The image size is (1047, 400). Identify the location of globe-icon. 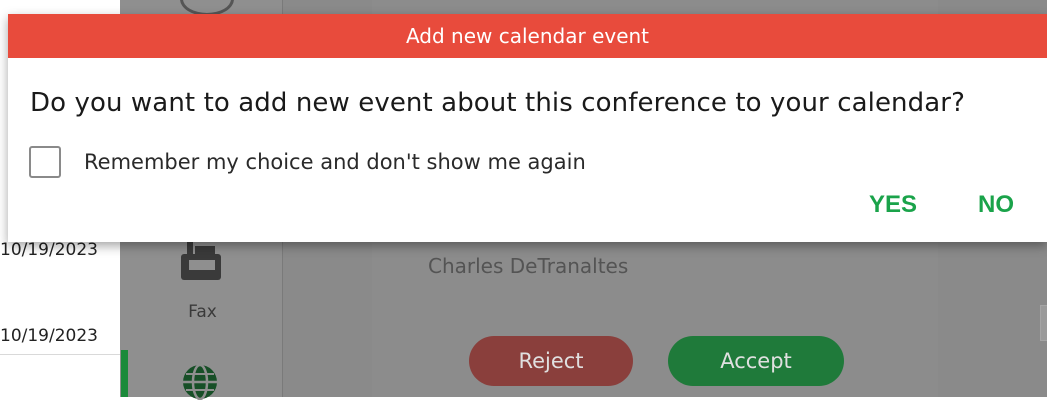
(200, 380).